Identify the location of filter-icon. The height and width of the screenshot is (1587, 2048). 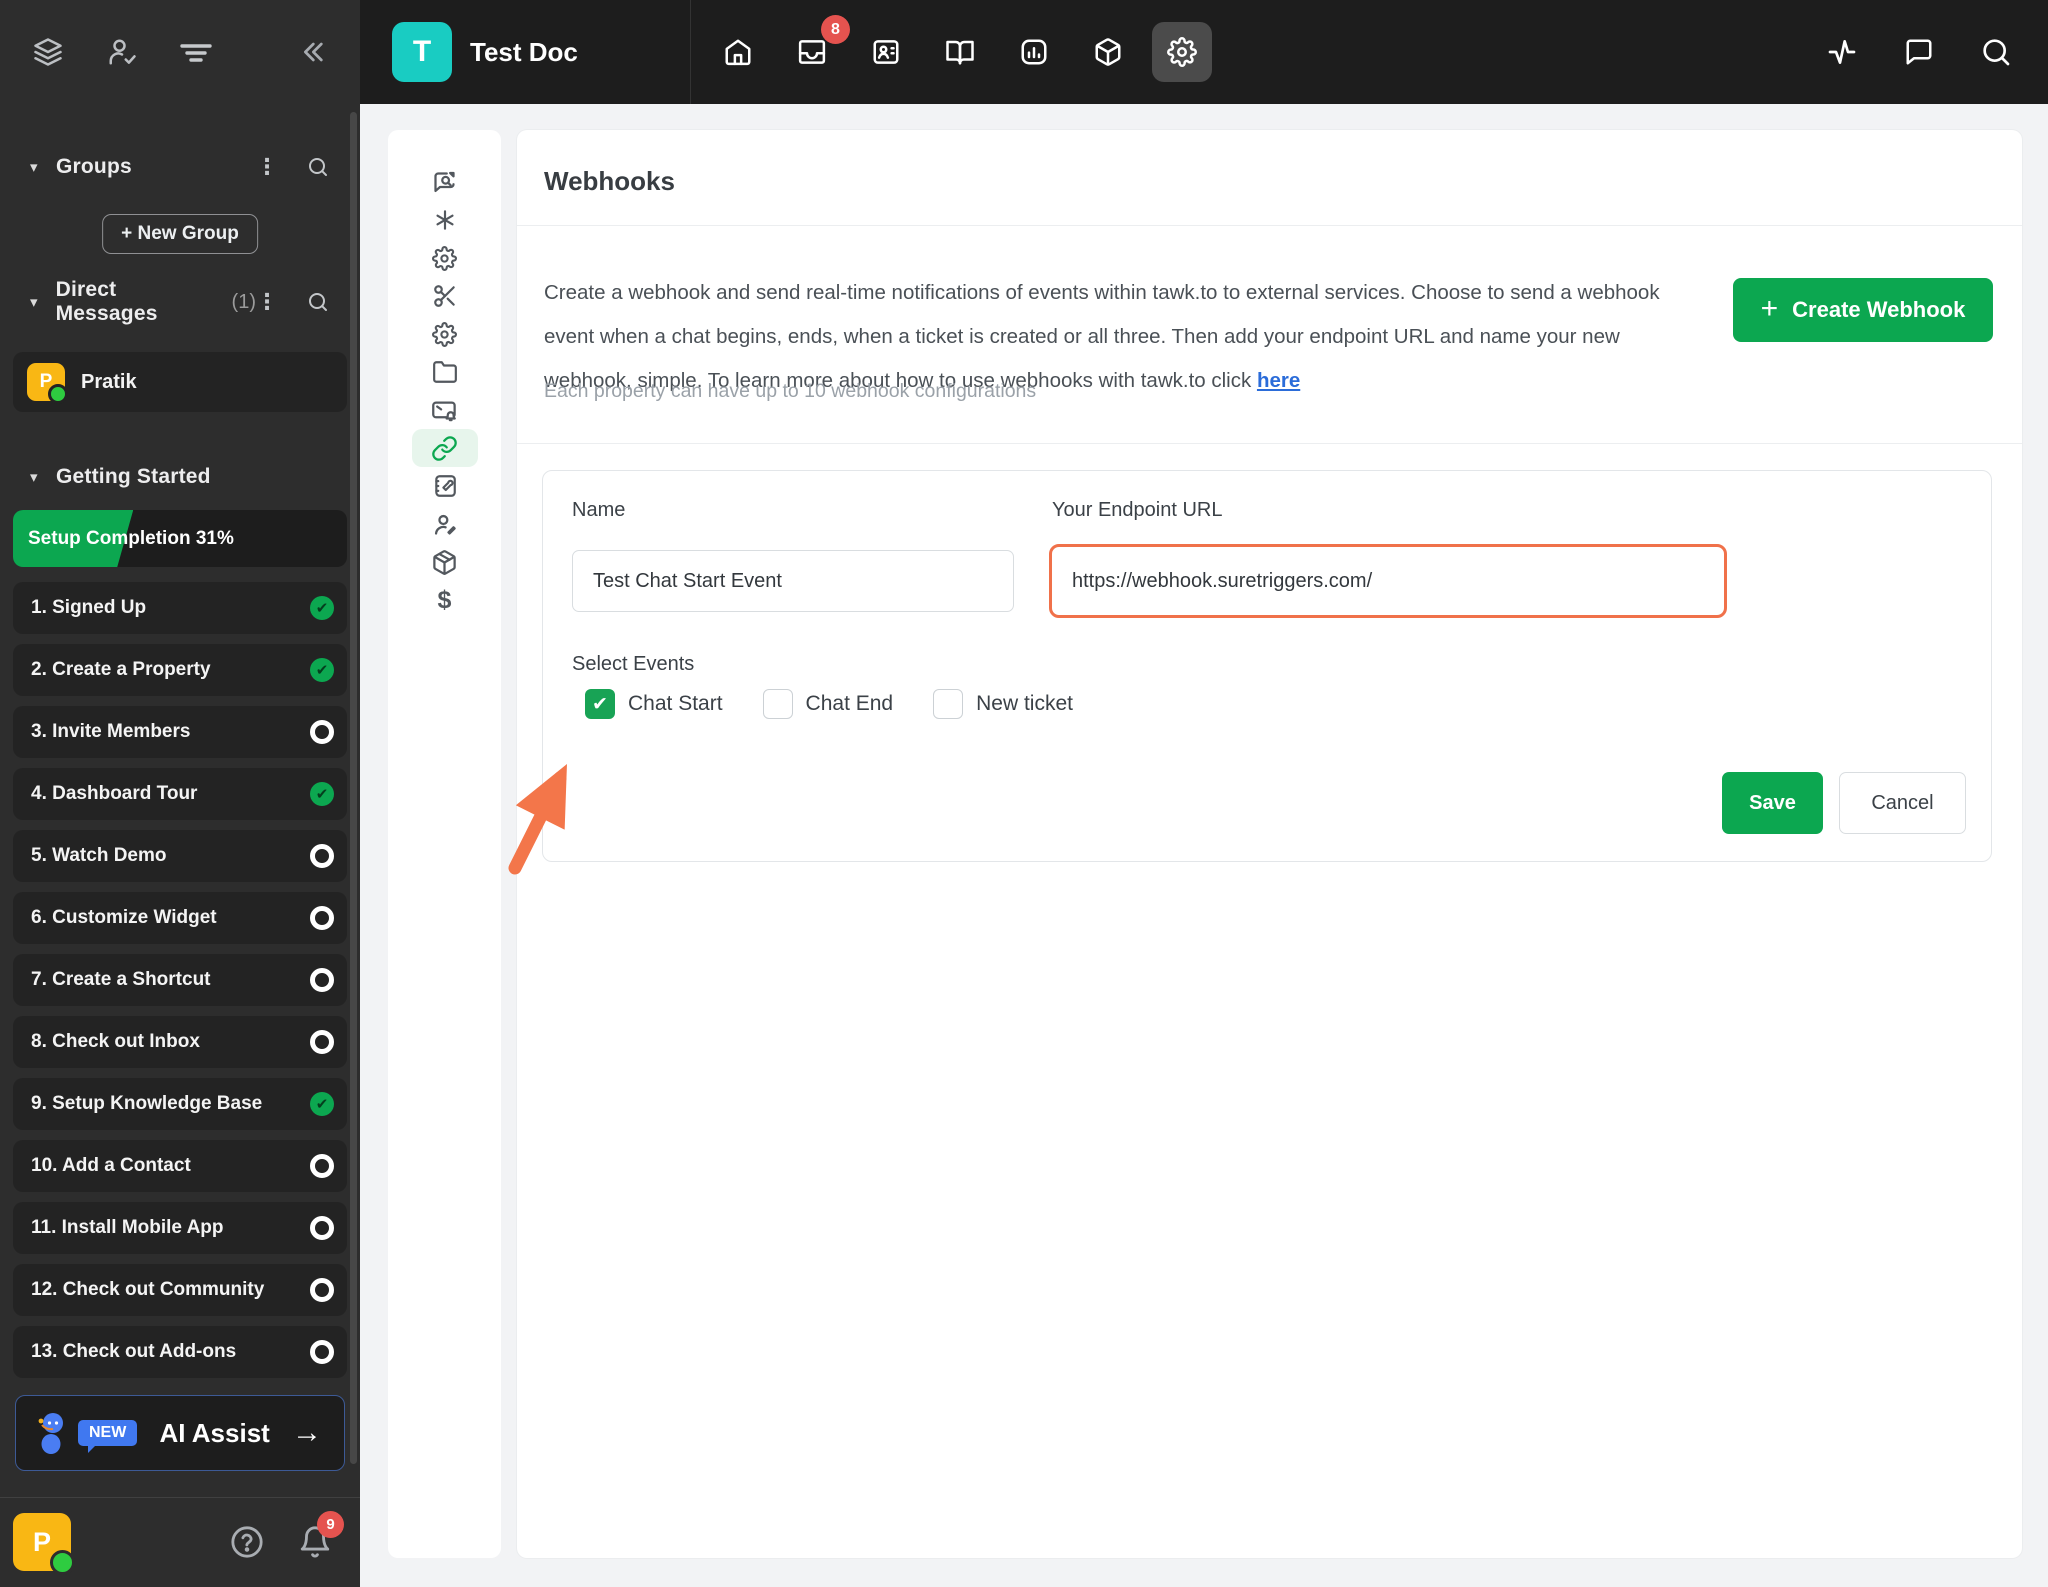
(196, 52).